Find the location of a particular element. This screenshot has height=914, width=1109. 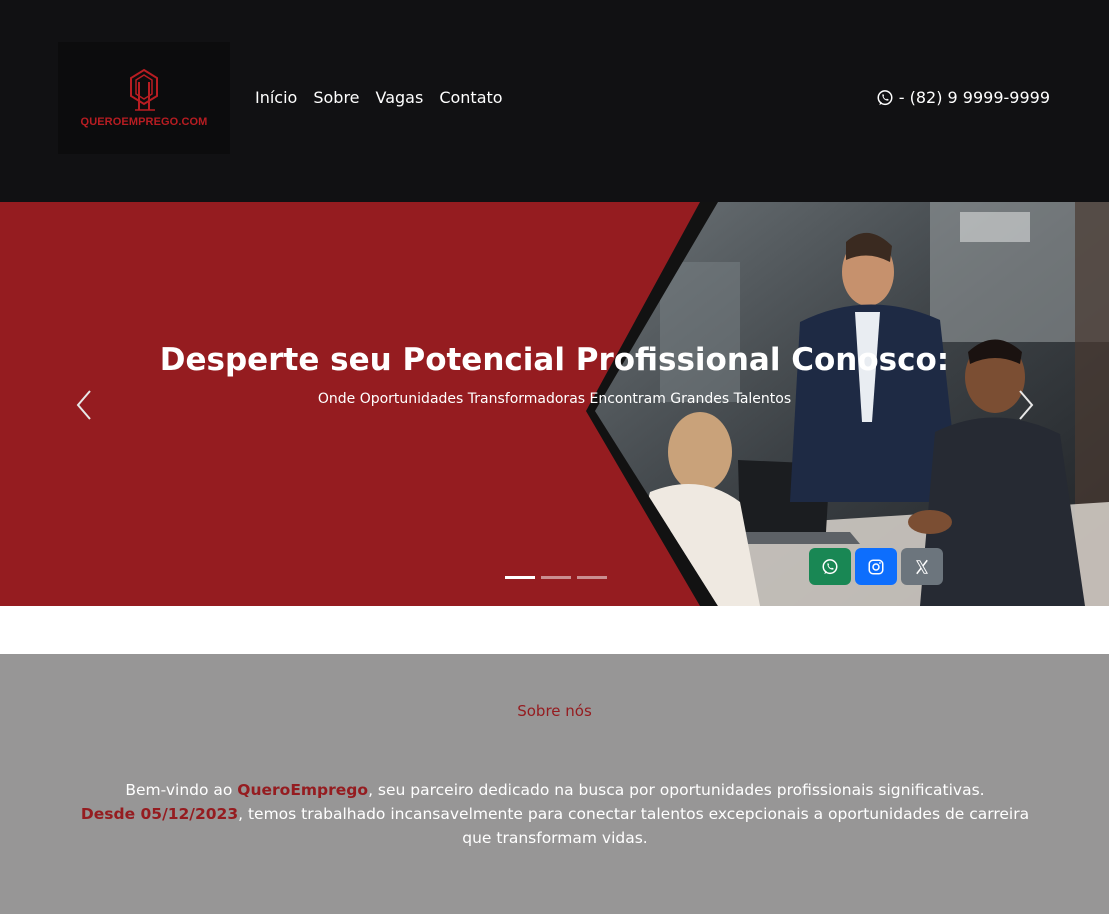

header-phone: - (82) 9 9999-9999 is located at coordinates (963, 97).